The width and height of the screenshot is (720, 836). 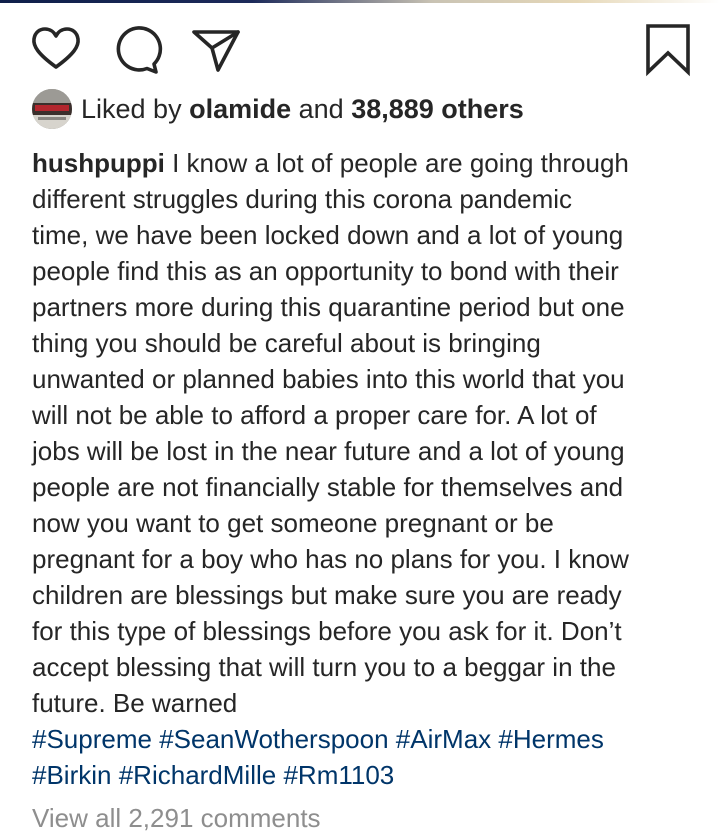 I want to click on liked-by-joiner: and, so click(x=321, y=108).